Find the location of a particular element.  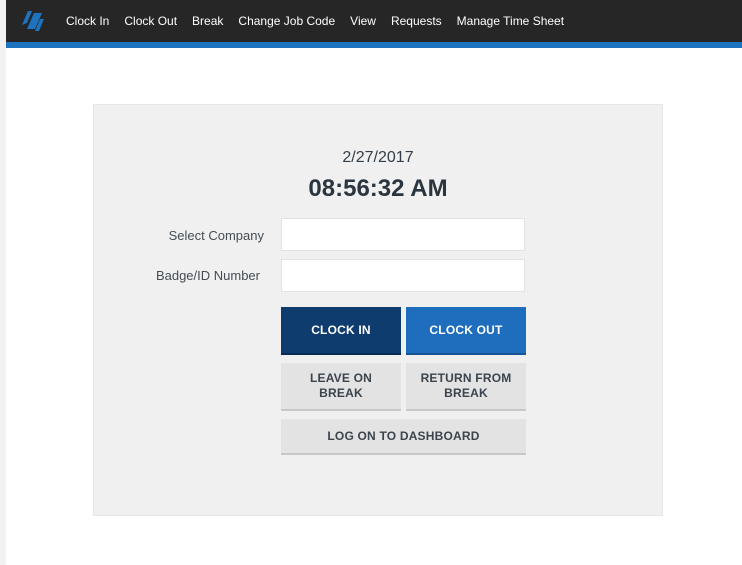

select-company-label: Select Company is located at coordinates (216, 235).